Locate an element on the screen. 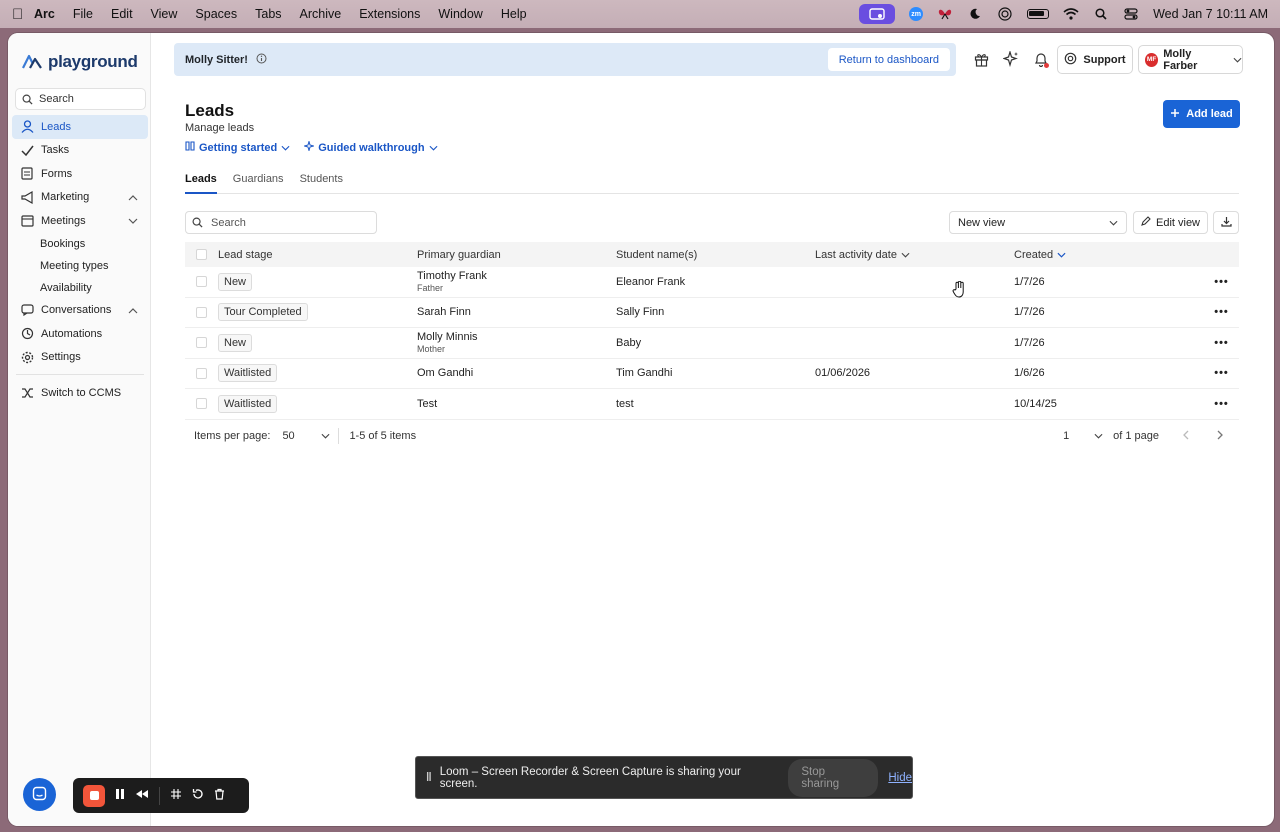 This screenshot has height=832, width=1280. next-page-icon is located at coordinates (1220, 436).